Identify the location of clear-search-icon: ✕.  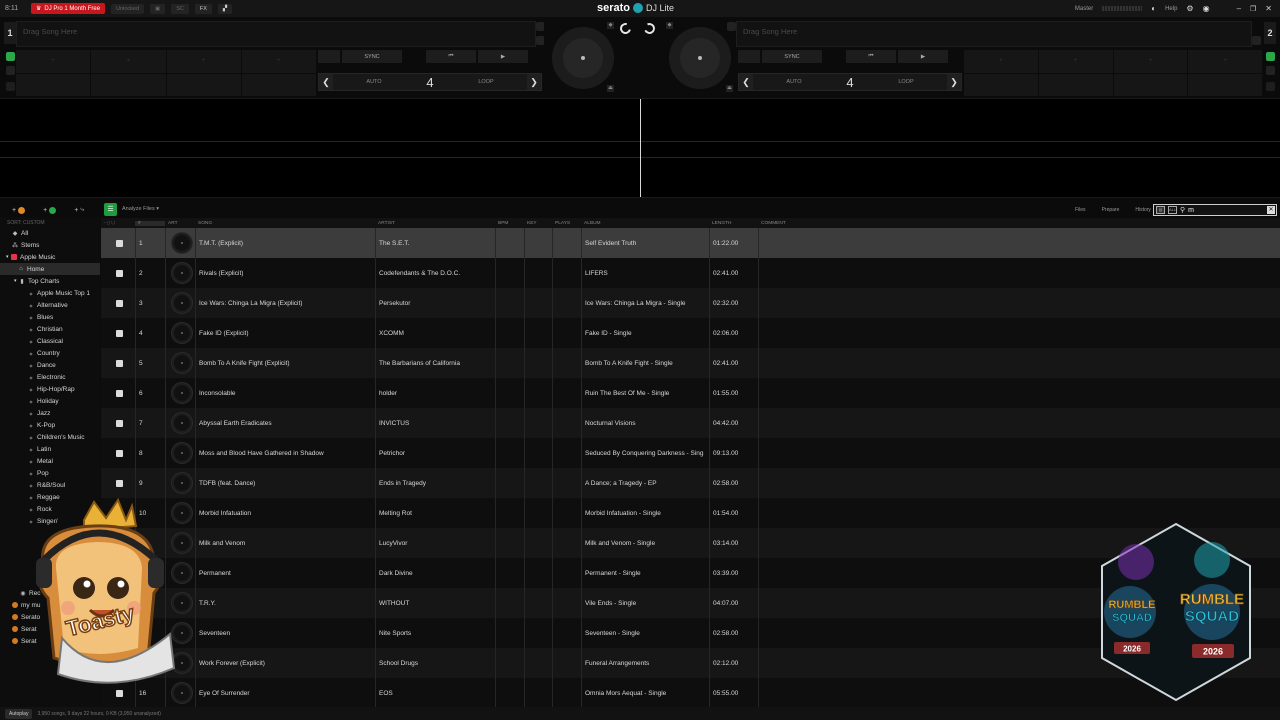
(1271, 210).